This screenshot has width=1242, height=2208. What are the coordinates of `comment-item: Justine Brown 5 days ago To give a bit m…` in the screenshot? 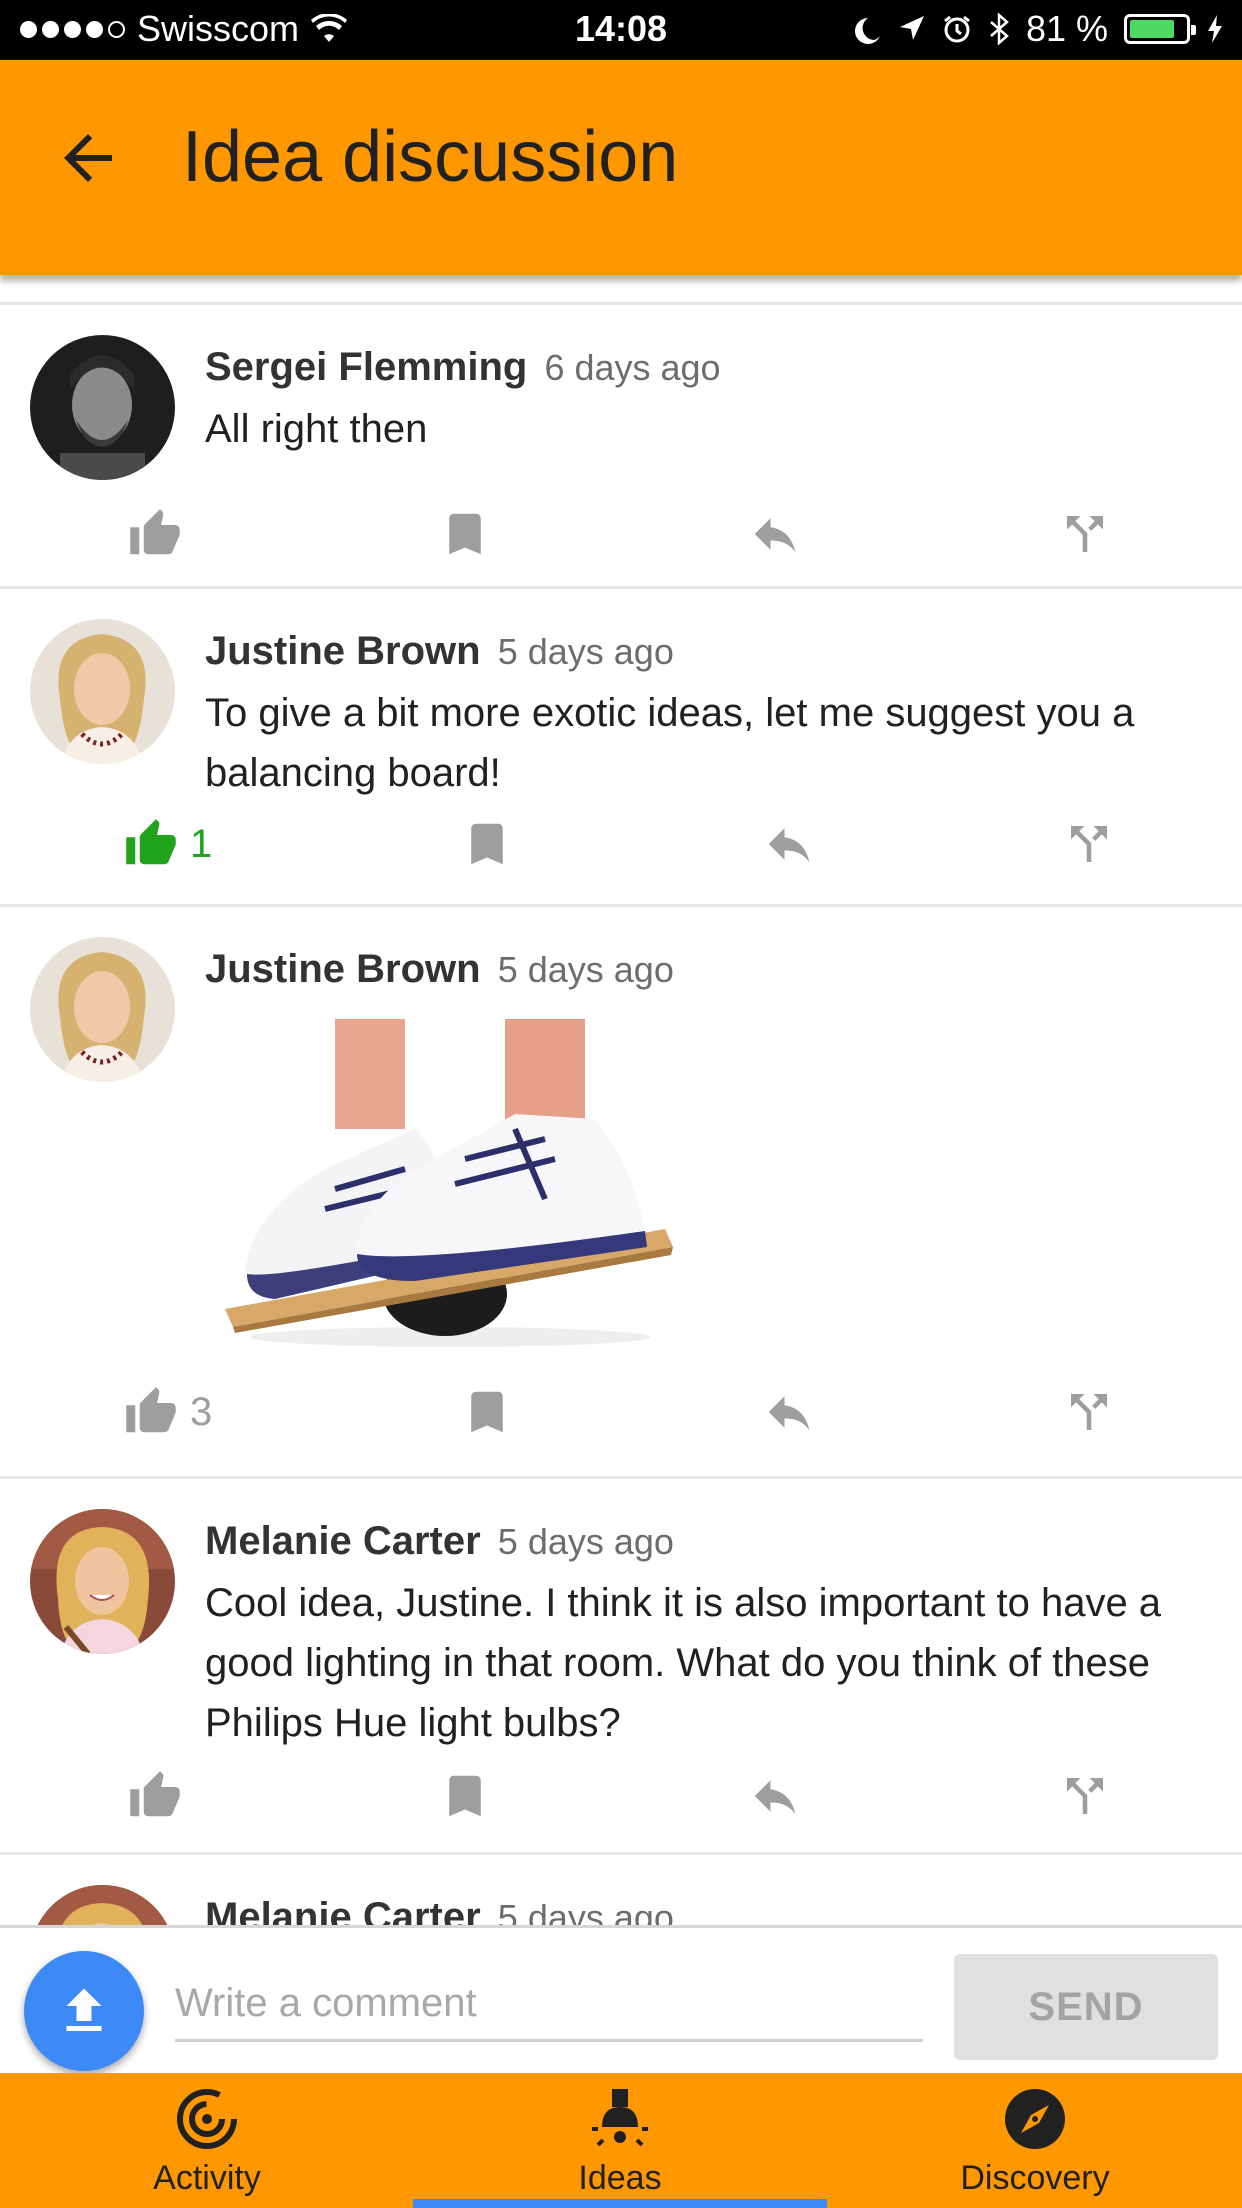 It's located at (621, 748).